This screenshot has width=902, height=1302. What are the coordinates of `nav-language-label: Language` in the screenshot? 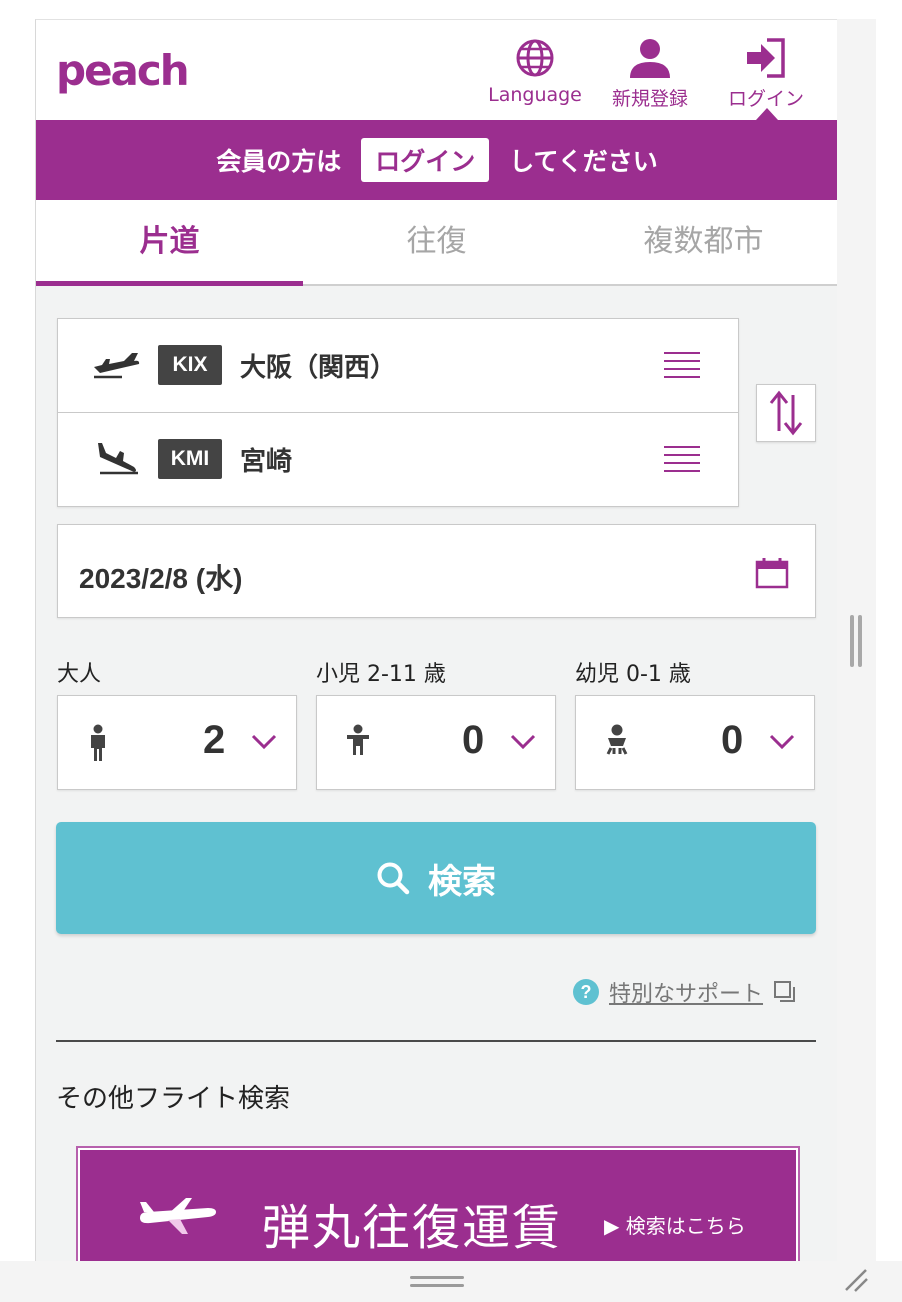 It's located at (535, 95).